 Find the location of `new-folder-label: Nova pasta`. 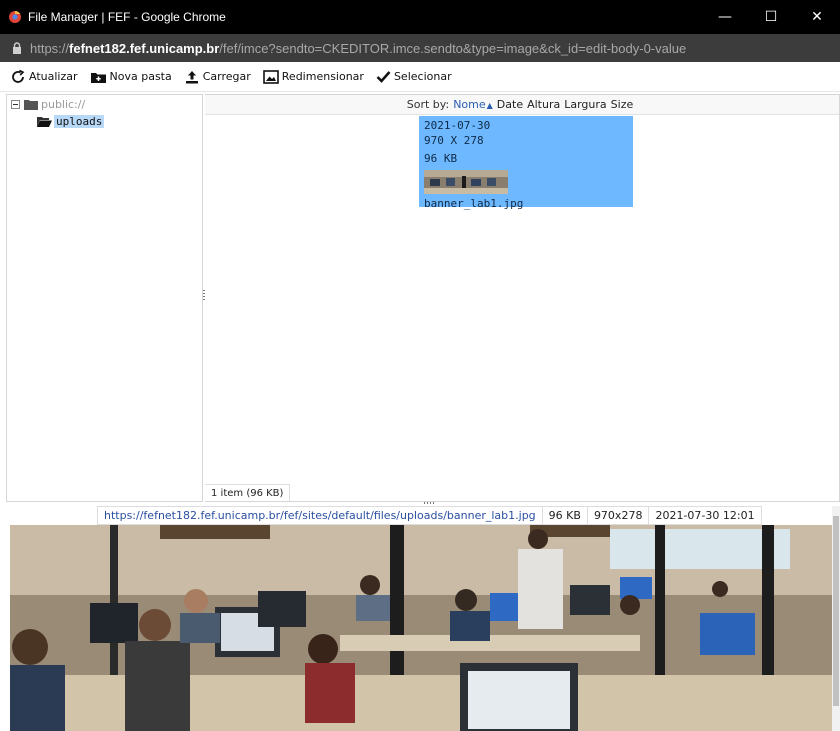

new-folder-label: Nova pasta is located at coordinates (140, 76).